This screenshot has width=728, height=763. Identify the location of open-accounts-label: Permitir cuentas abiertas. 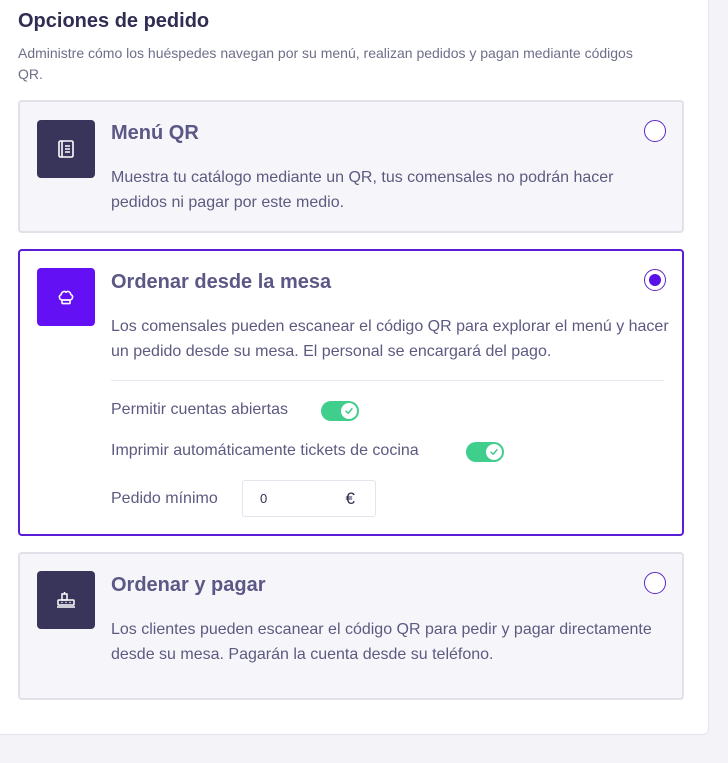
(199, 409).